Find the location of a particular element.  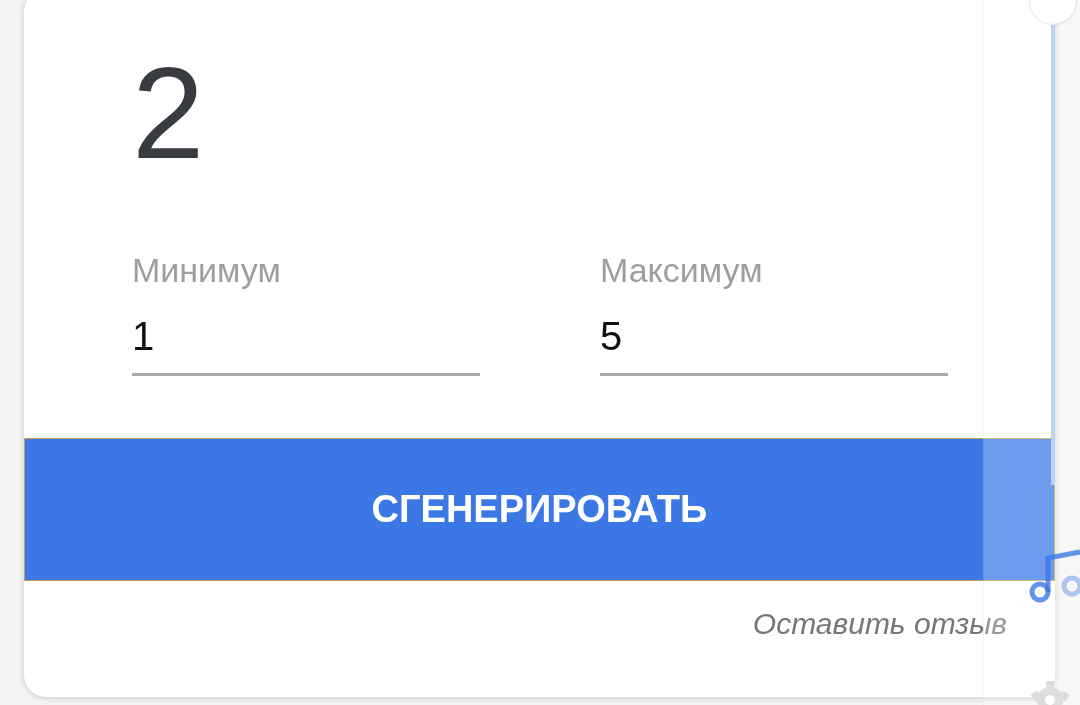

input-field: 1 is located at coordinates (306, 337).